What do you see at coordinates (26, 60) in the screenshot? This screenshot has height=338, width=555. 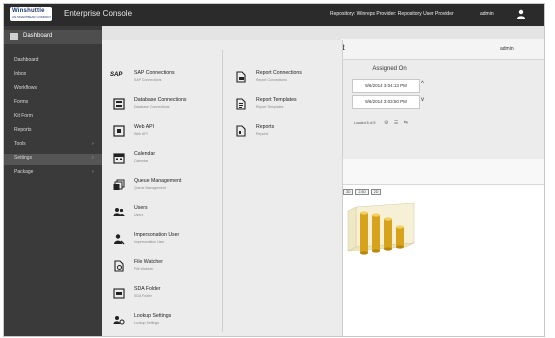 I see `sidebar-item-label: Dashboard` at bounding box center [26, 60].